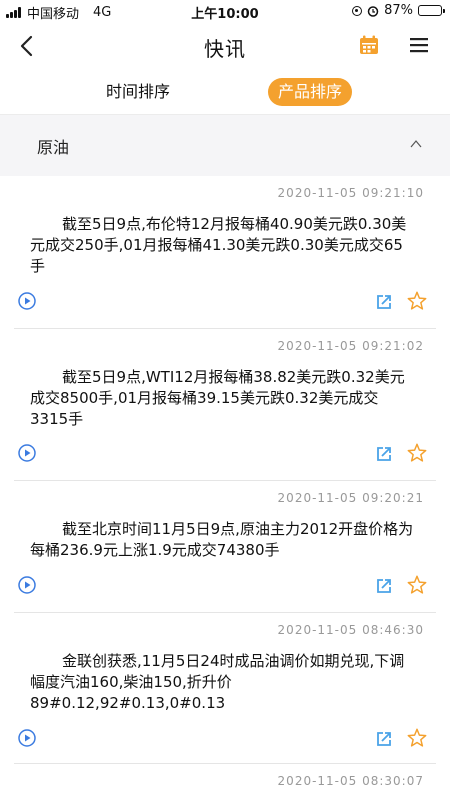 Image resolution: width=450 pixels, height=804 pixels. Describe the element at coordinates (419, 45) in the screenshot. I see `hamburger-menu-icon` at that location.